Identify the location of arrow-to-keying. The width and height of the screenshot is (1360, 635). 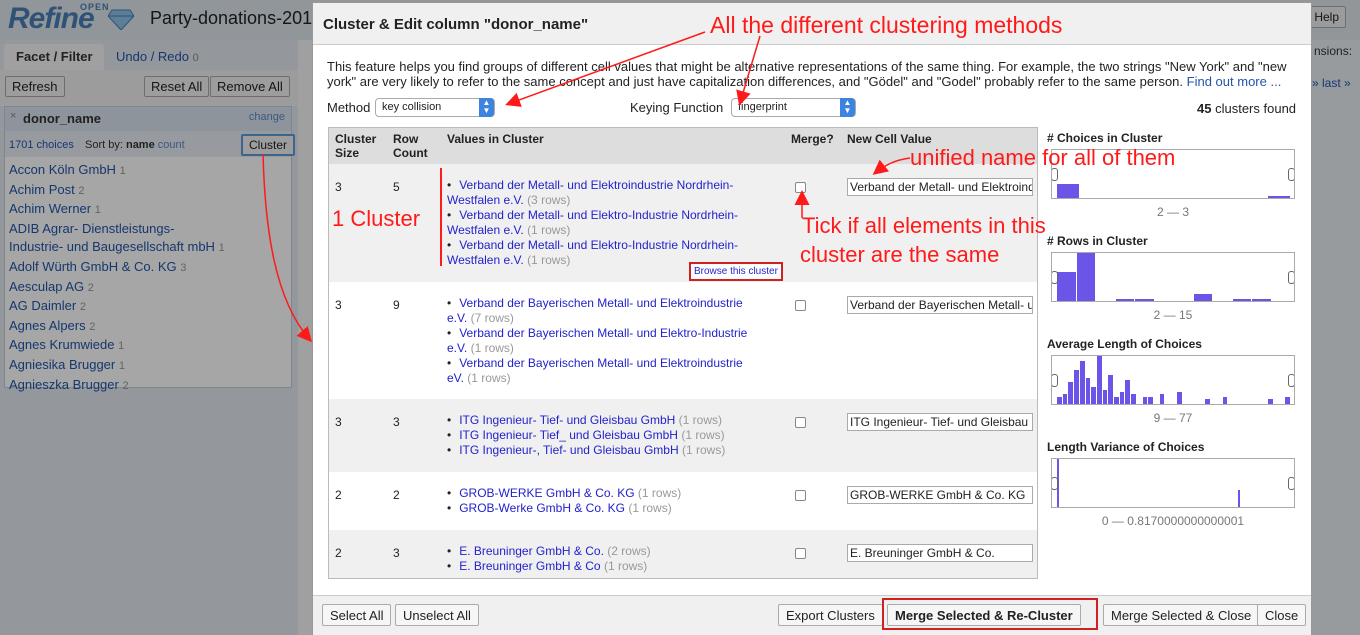
(748, 70).